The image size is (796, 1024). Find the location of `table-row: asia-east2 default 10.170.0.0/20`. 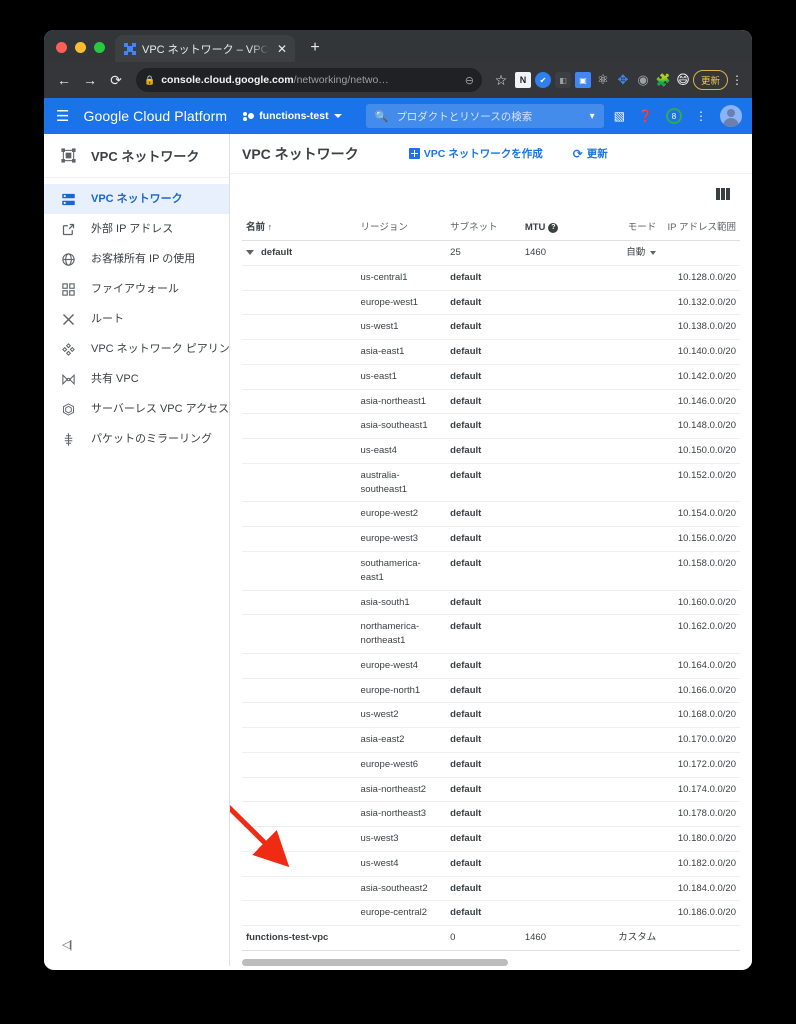

table-row: asia-east2 default 10.170.0.0/20 is located at coordinates (491, 740).